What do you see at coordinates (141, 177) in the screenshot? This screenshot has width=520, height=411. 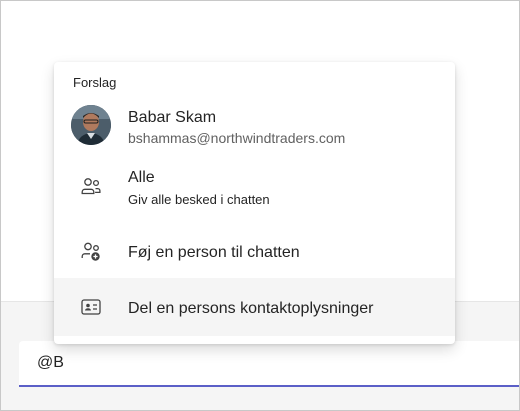 I see `everyone-label: Alle` at bounding box center [141, 177].